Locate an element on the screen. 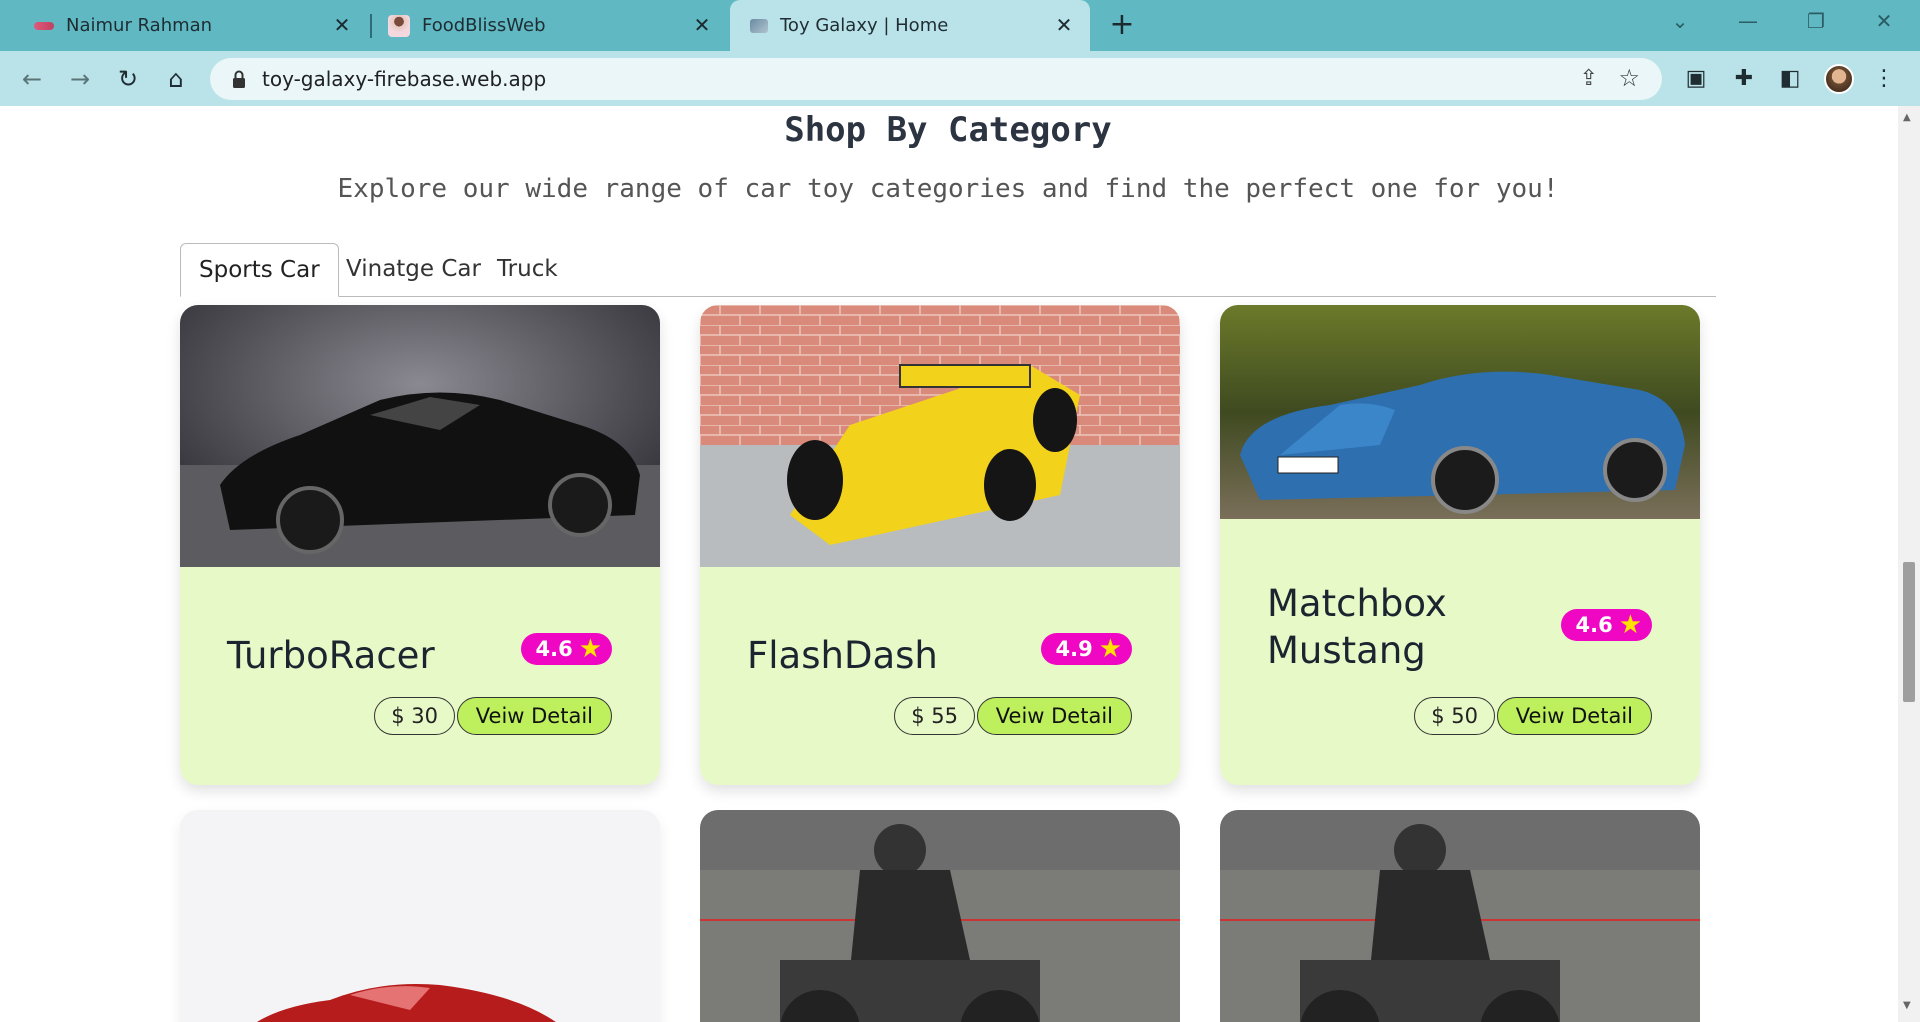 The width and height of the screenshot is (1920, 1022). product-image-red-car is located at coordinates (420, 916).